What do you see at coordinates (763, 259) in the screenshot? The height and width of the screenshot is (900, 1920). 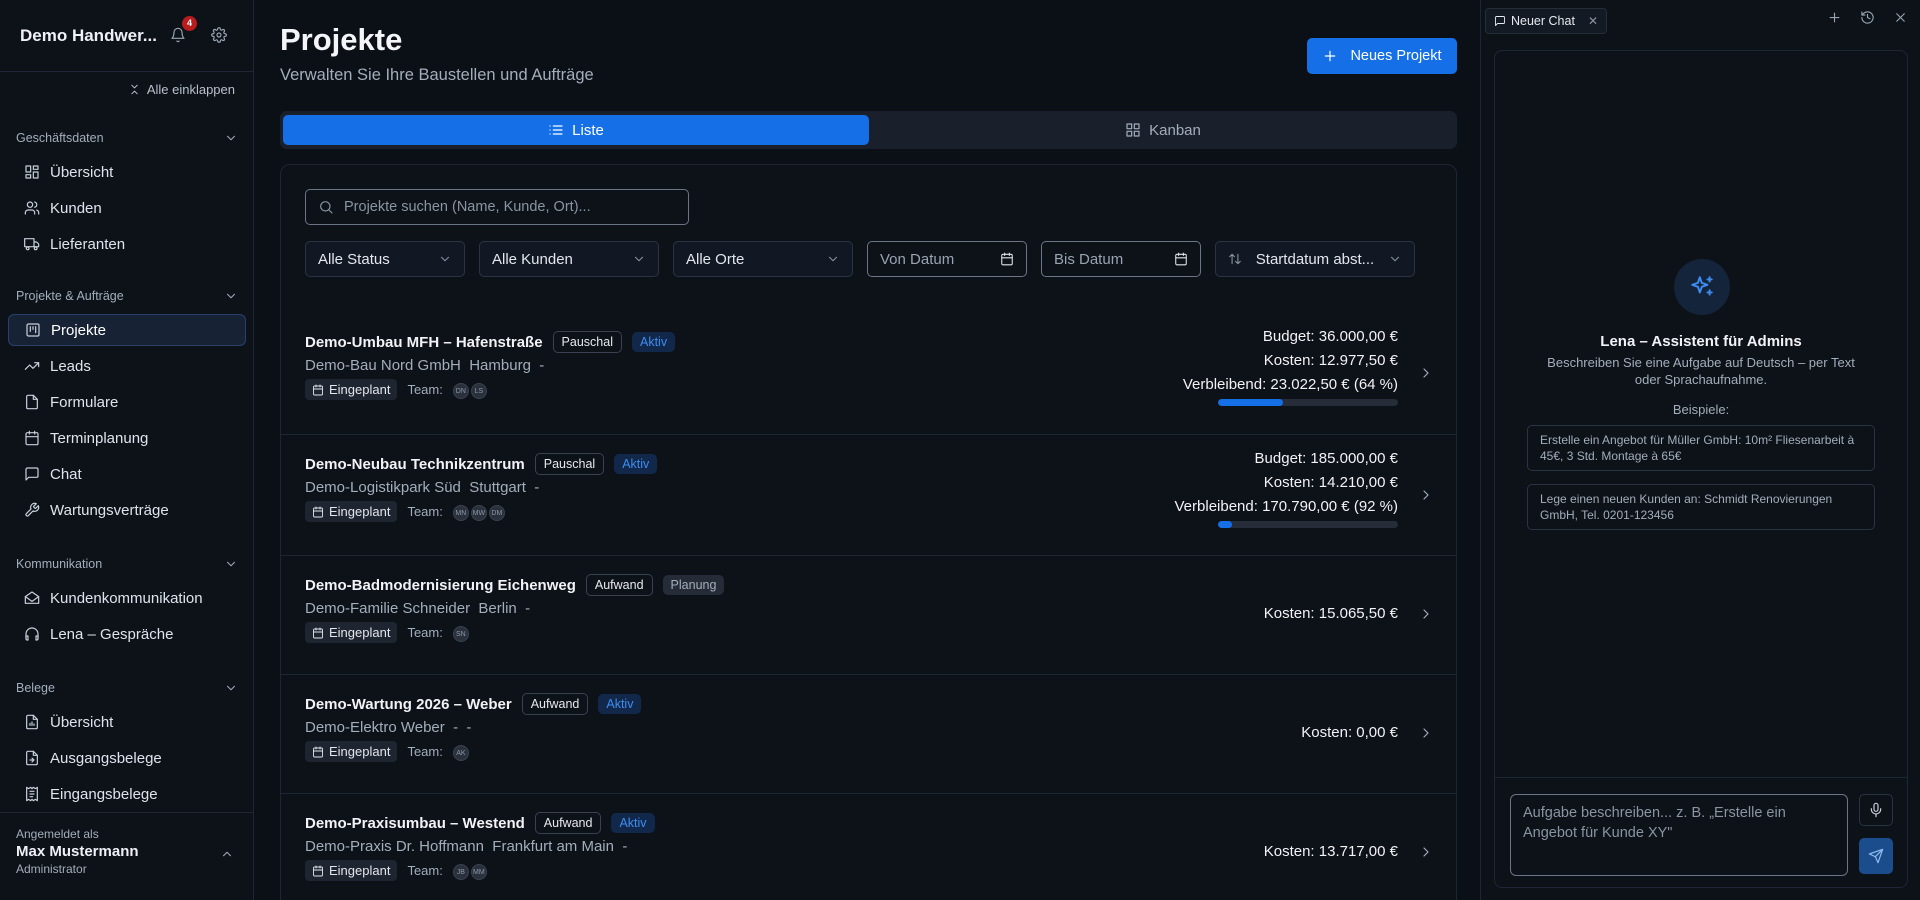 I see `location-filter-select: Alle Orte` at bounding box center [763, 259].